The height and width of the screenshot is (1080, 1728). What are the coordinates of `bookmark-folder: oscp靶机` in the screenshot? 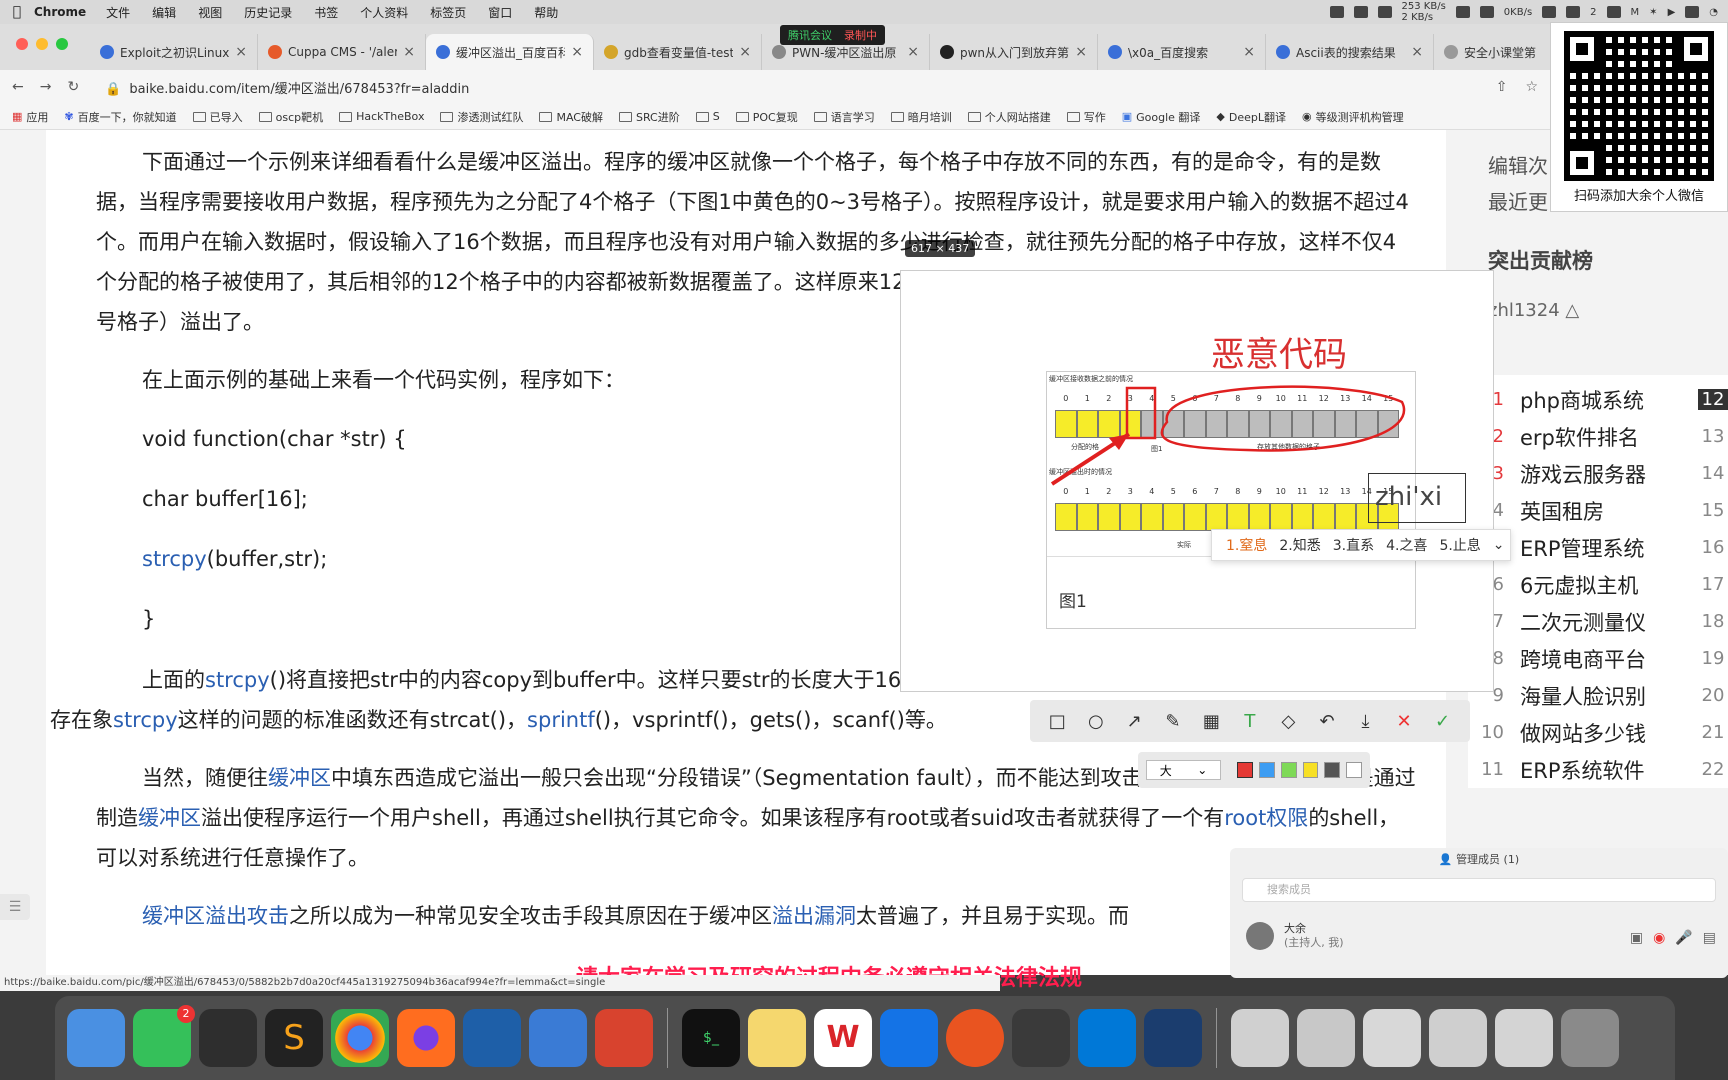 It's located at (290, 117).